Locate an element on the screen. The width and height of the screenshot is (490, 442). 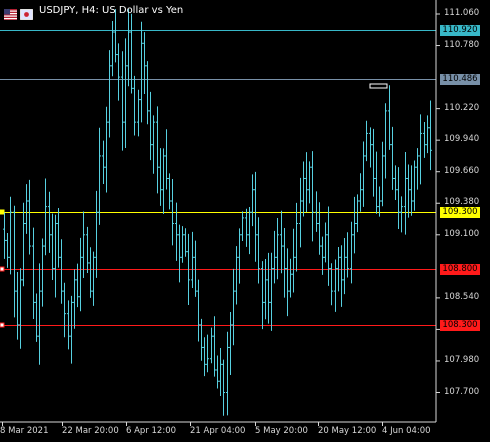
drawing-objects is located at coordinates (378, 86).